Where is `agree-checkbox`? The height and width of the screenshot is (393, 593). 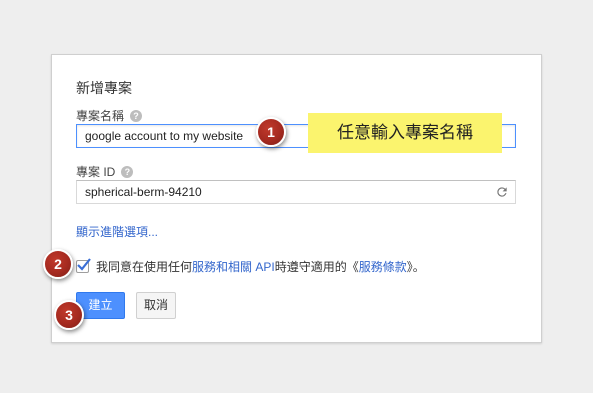
agree-checkbox is located at coordinates (83, 265).